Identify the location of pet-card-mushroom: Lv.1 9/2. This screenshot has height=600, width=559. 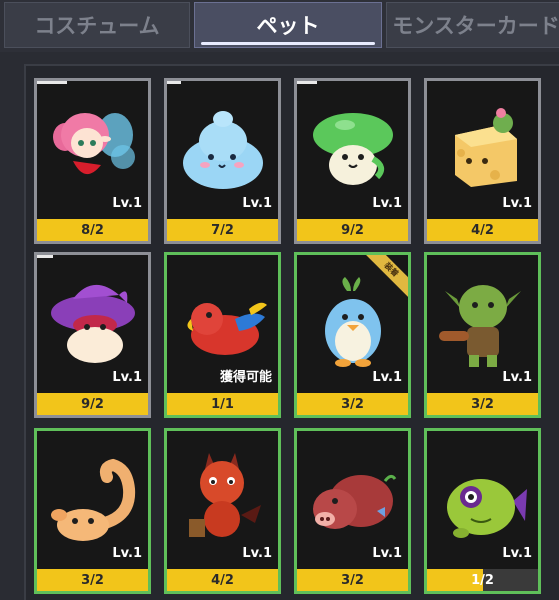
(352, 161).